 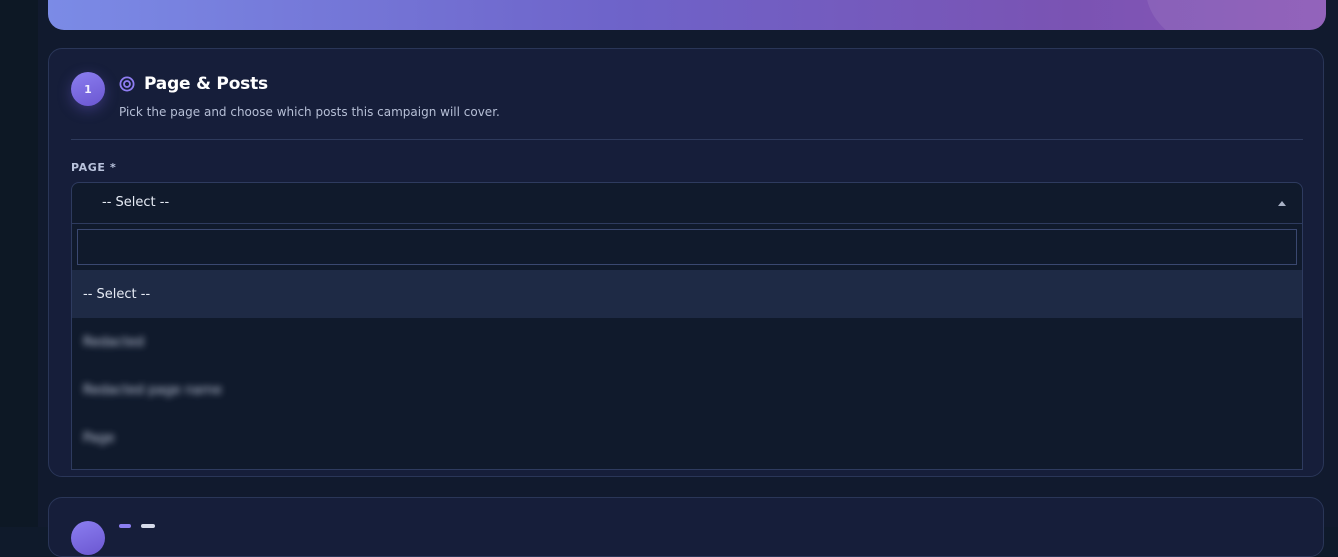 I want to click on next-step-title, so click(x=148, y=526).